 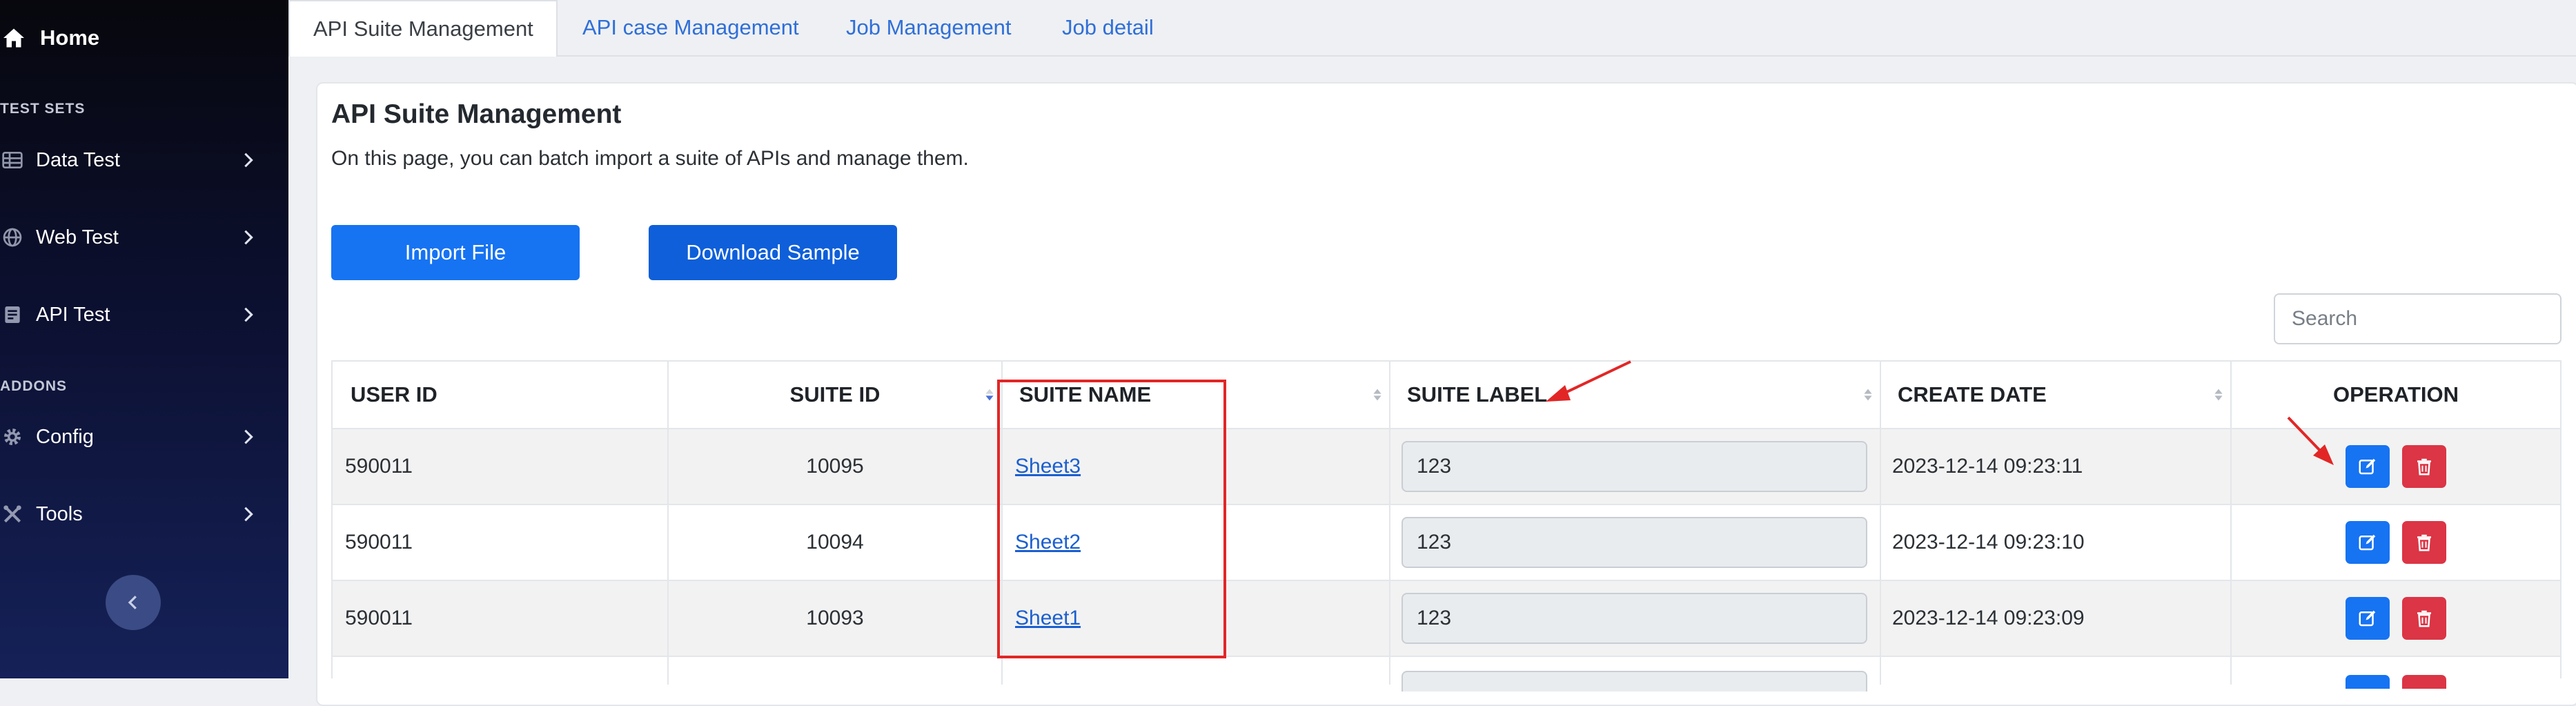 I want to click on annotation-highlight-box, so click(x=1111, y=519).